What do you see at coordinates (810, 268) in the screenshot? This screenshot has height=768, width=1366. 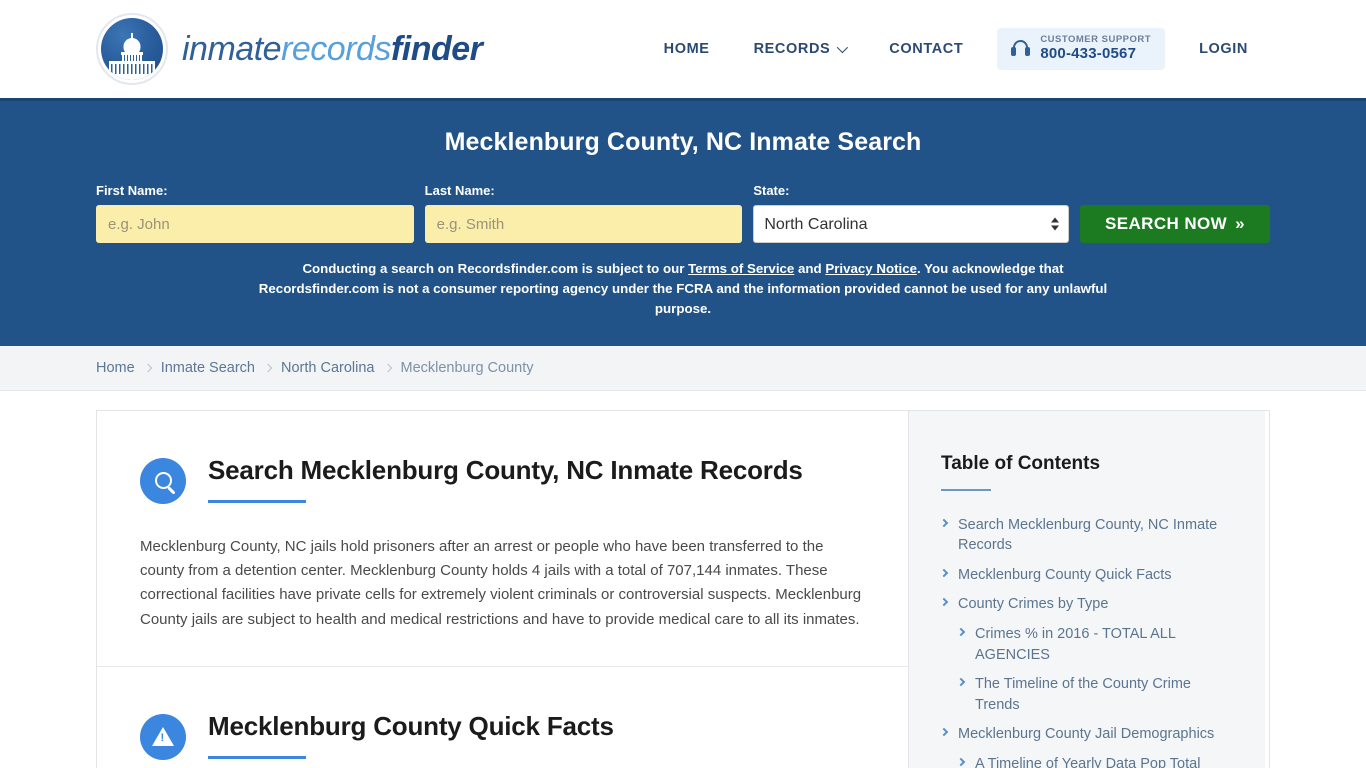 I see `disclaimer-part-2: and` at bounding box center [810, 268].